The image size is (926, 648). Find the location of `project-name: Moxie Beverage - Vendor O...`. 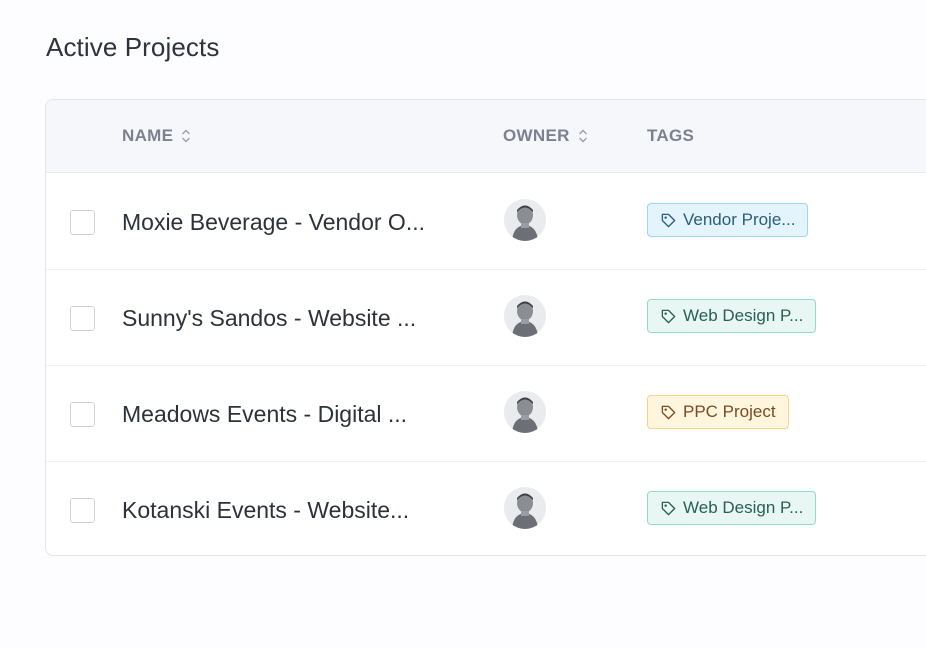

project-name: Moxie Beverage - Vendor O... is located at coordinates (273, 222).